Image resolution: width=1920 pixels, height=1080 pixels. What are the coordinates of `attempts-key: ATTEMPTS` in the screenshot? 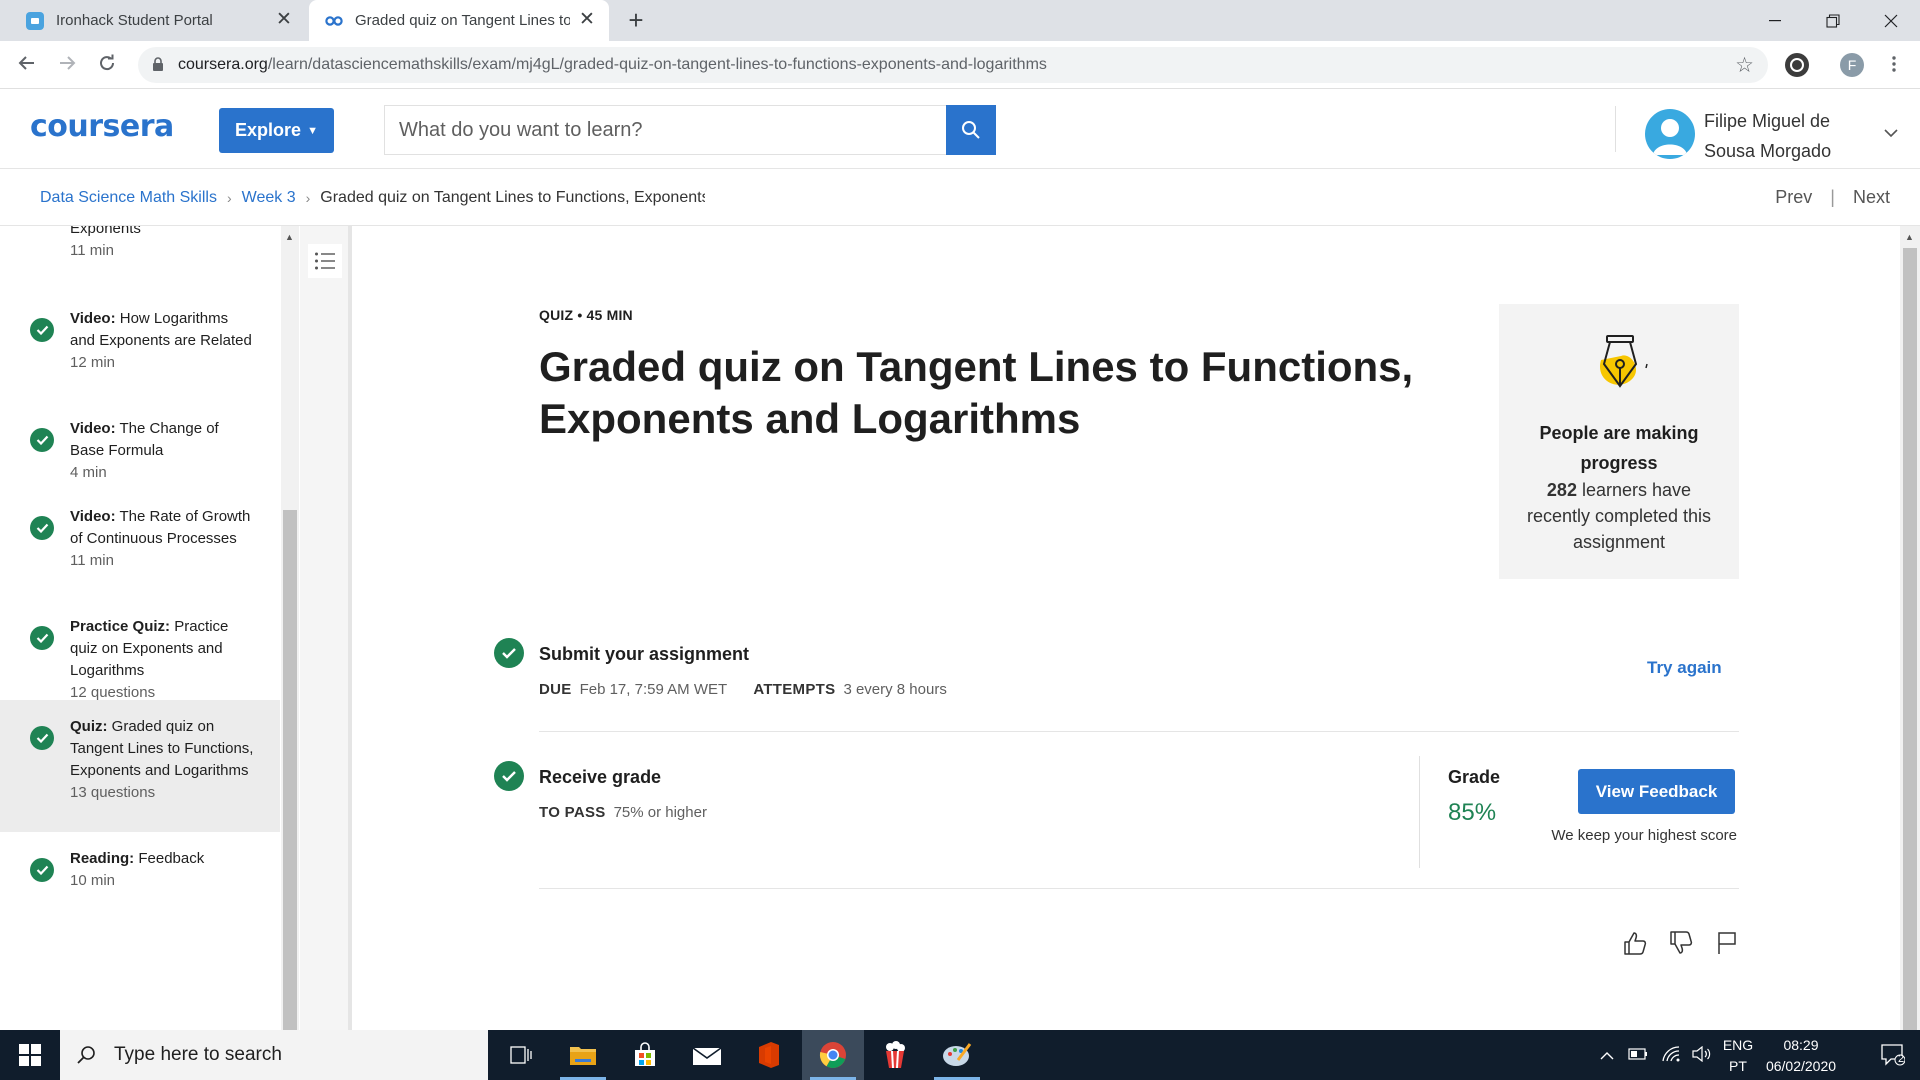 It's located at (794, 689).